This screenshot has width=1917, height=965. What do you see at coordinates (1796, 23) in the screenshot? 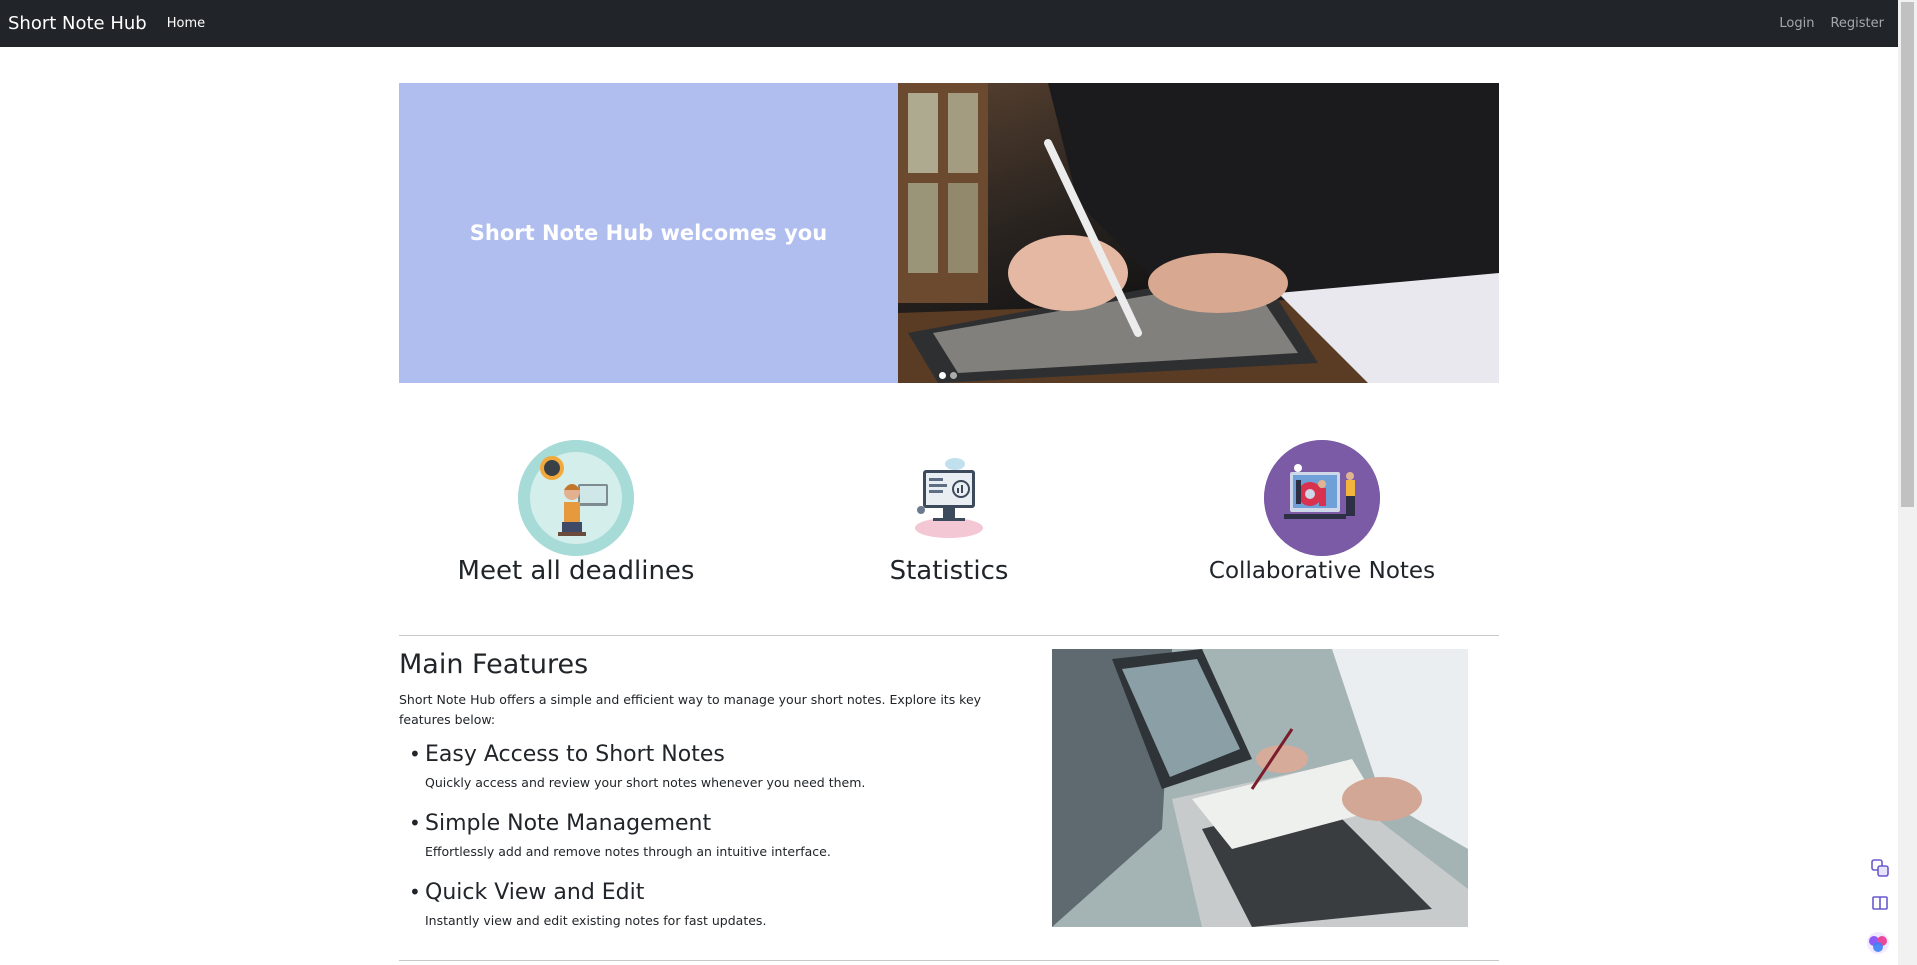
I see `nav-link-login: Login` at bounding box center [1796, 23].